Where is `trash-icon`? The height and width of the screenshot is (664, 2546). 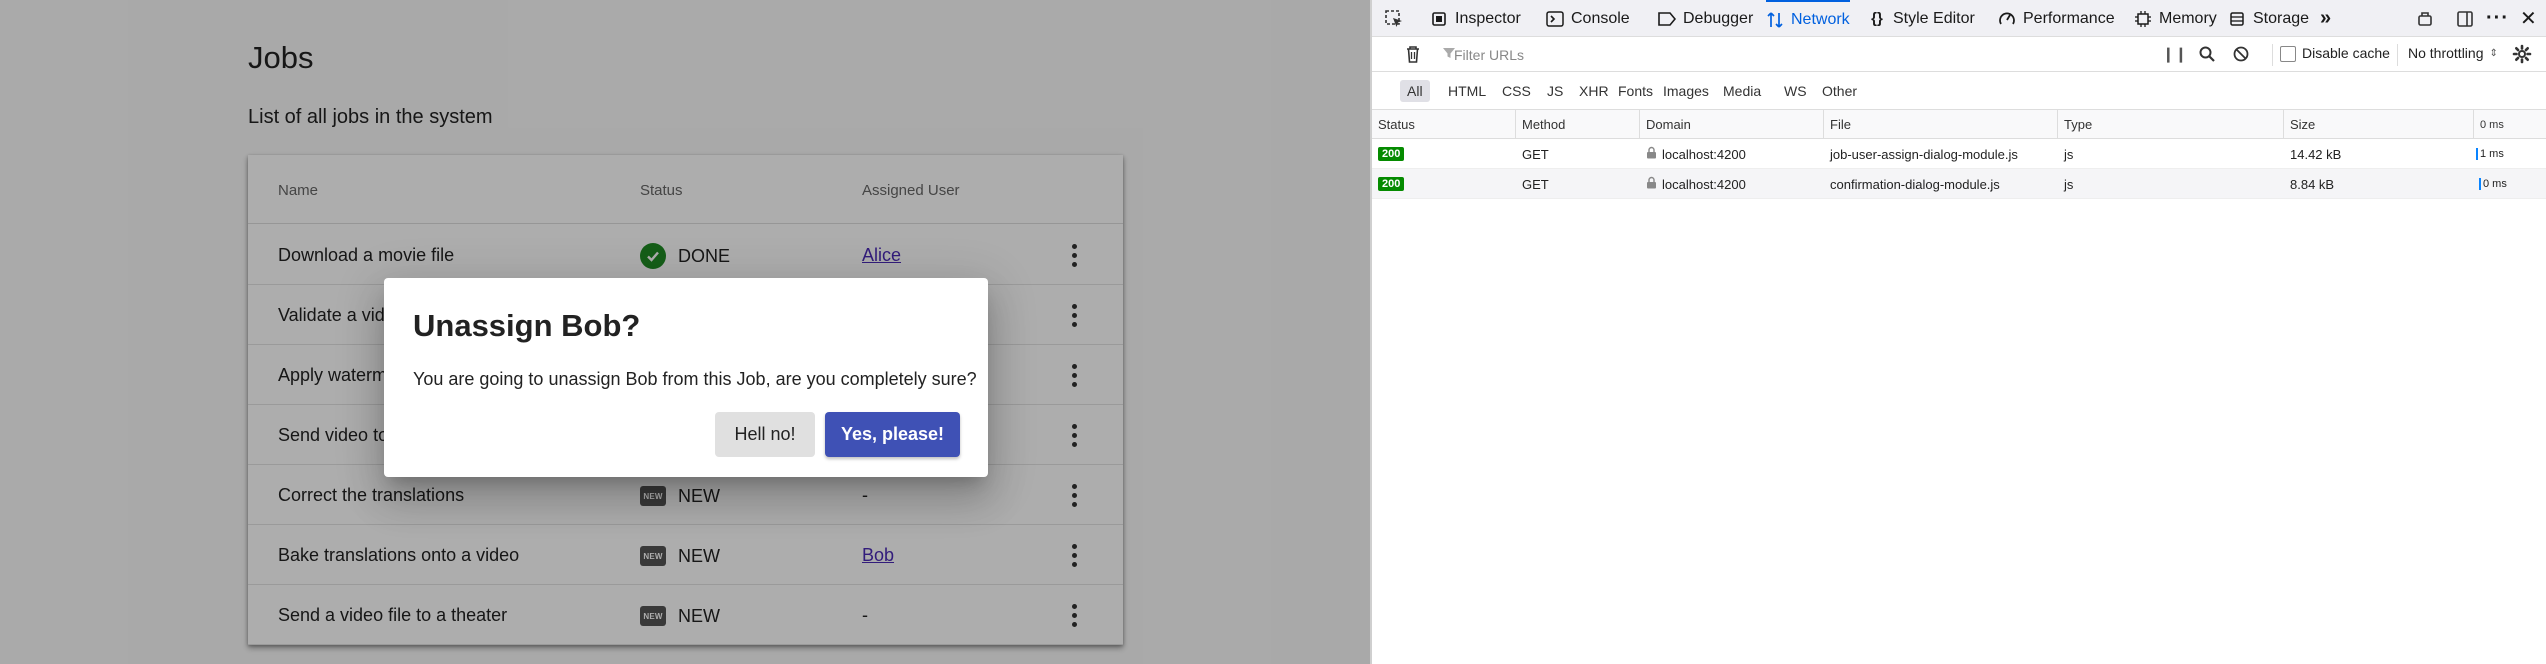
trash-icon is located at coordinates (1413, 56).